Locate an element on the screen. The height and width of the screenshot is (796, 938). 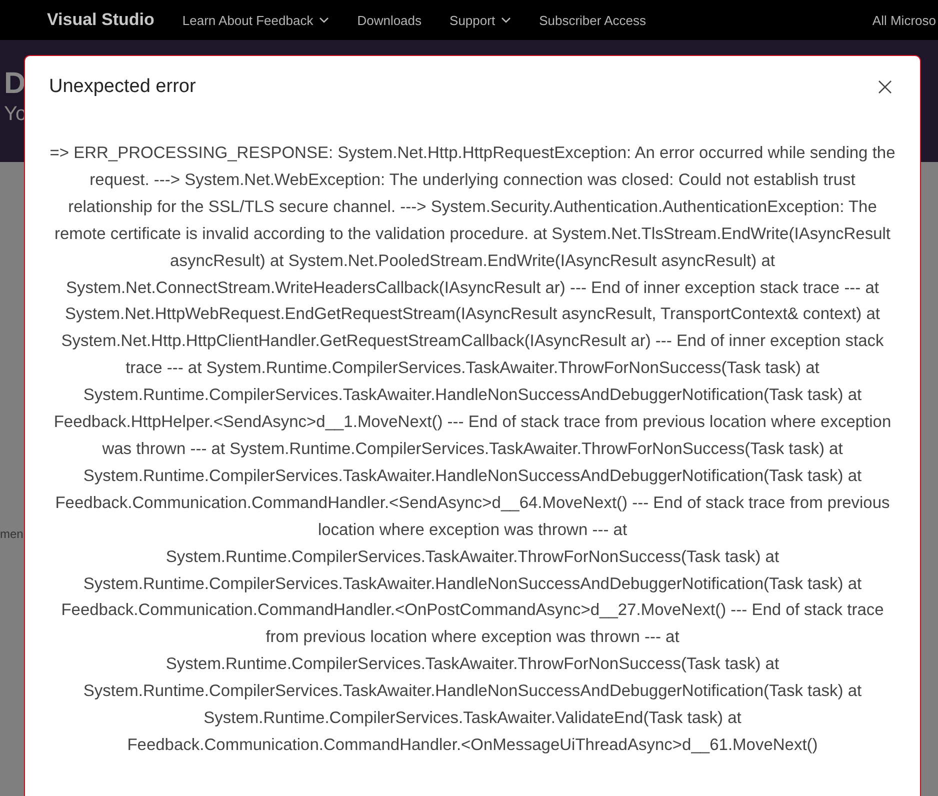
close-icon is located at coordinates (885, 87).